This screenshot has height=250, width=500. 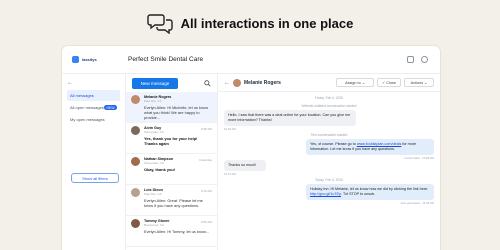 I want to click on deal-link: www.fooldiaplan.com/deals, so click(x=379, y=144).